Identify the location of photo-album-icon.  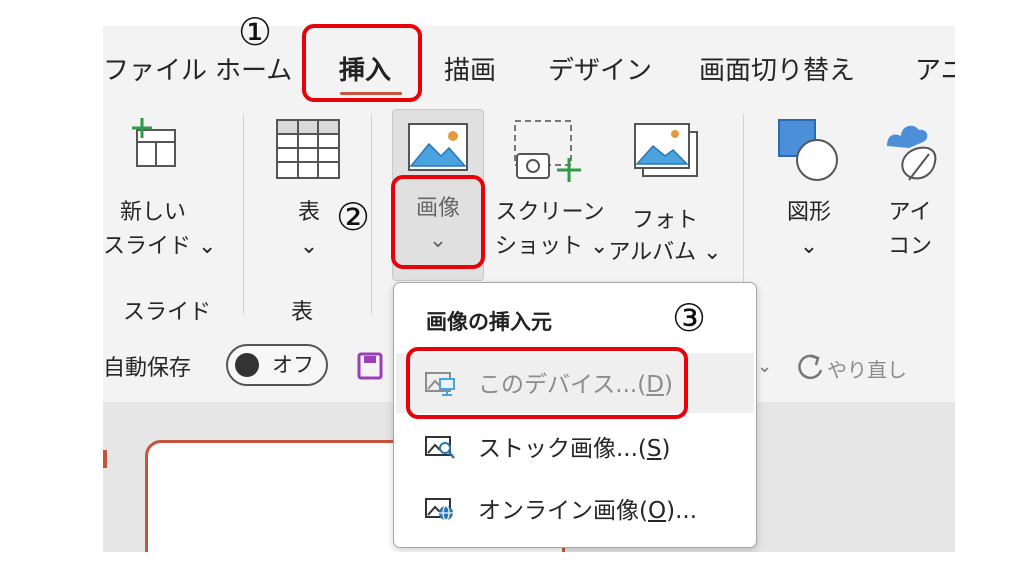
(666, 150).